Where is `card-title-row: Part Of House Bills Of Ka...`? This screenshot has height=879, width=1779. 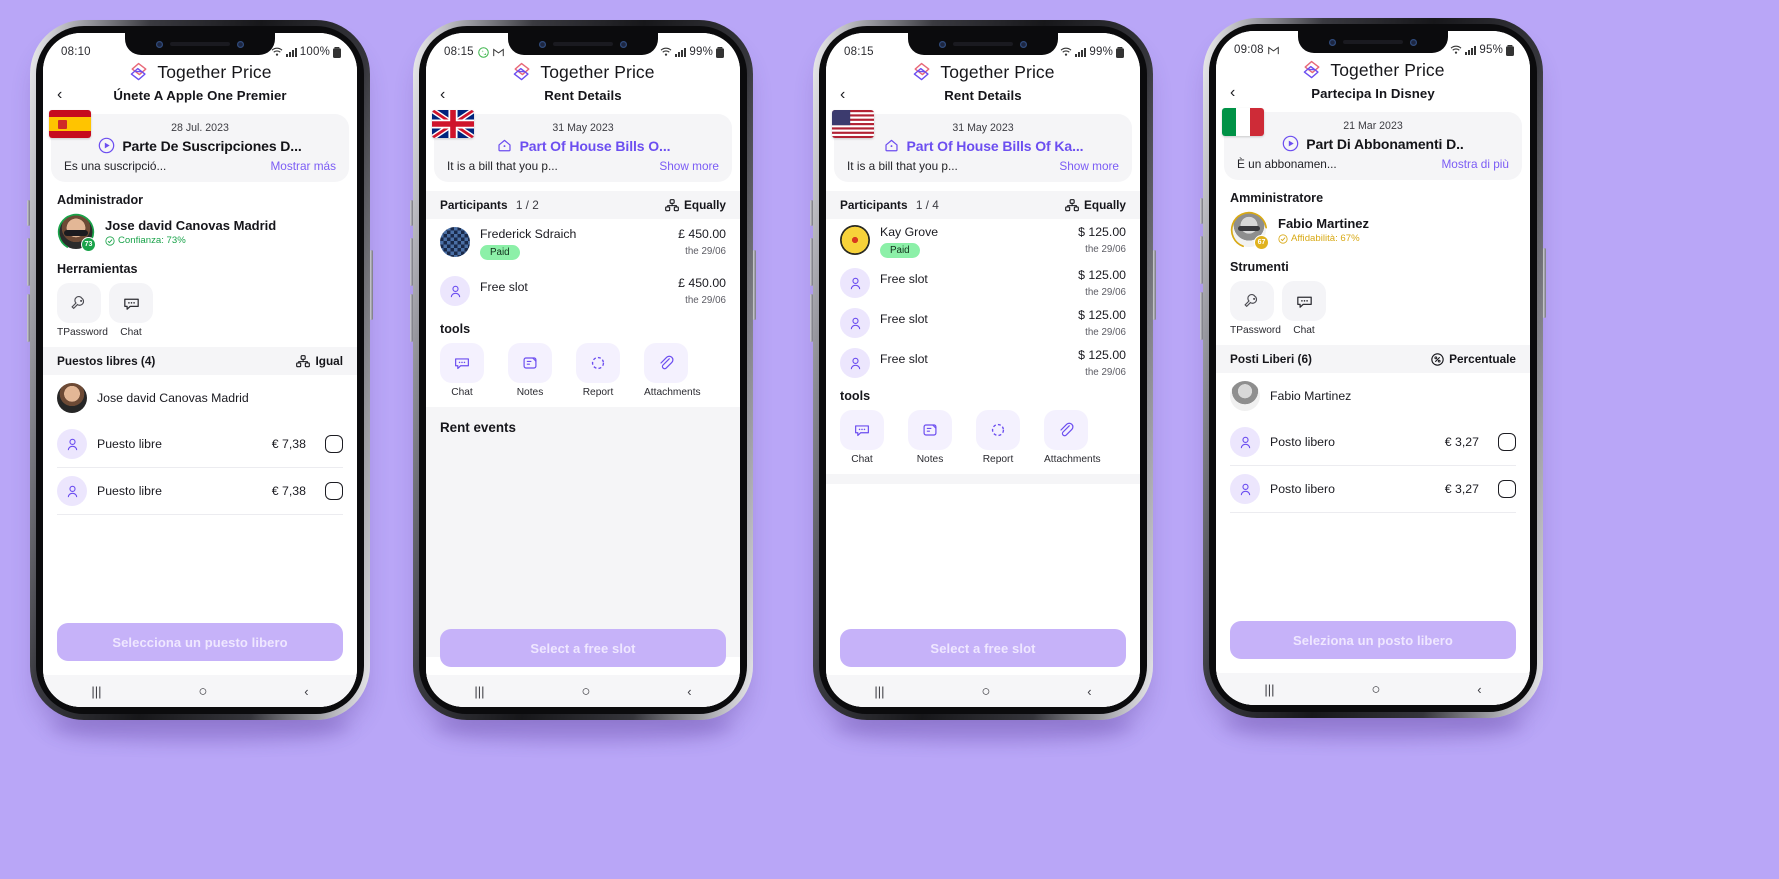
card-title-row: Part Of House Bills Of Ka... is located at coordinates (983, 145).